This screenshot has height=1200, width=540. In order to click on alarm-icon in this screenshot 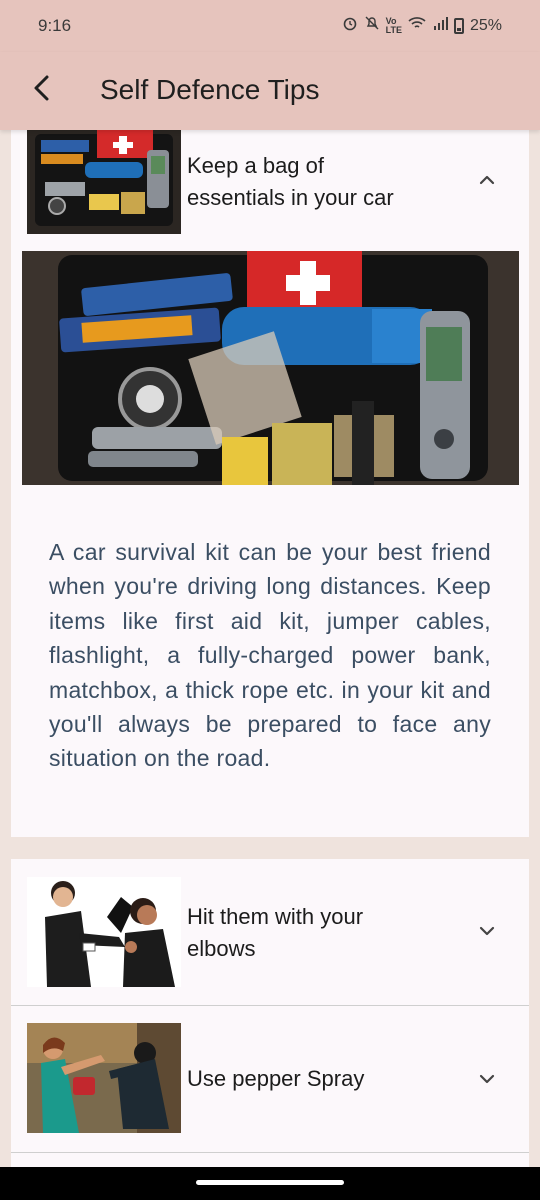, I will do `click(350, 25)`.